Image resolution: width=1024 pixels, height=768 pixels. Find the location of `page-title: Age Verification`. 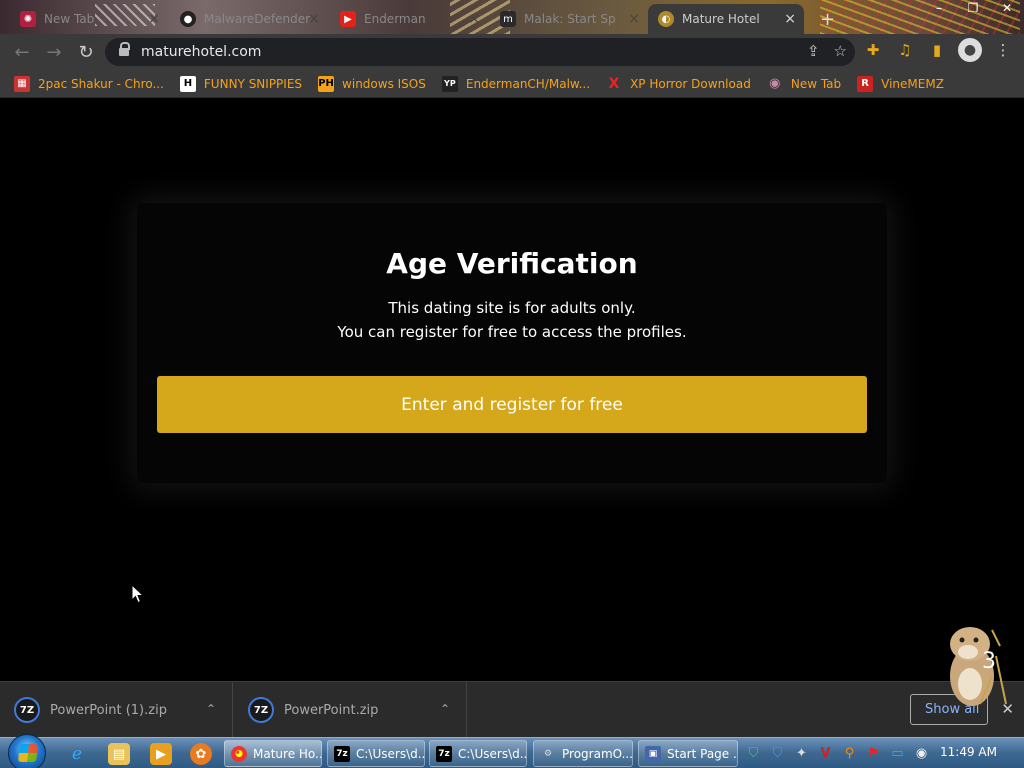

page-title: Age Verification is located at coordinates (512, 263).